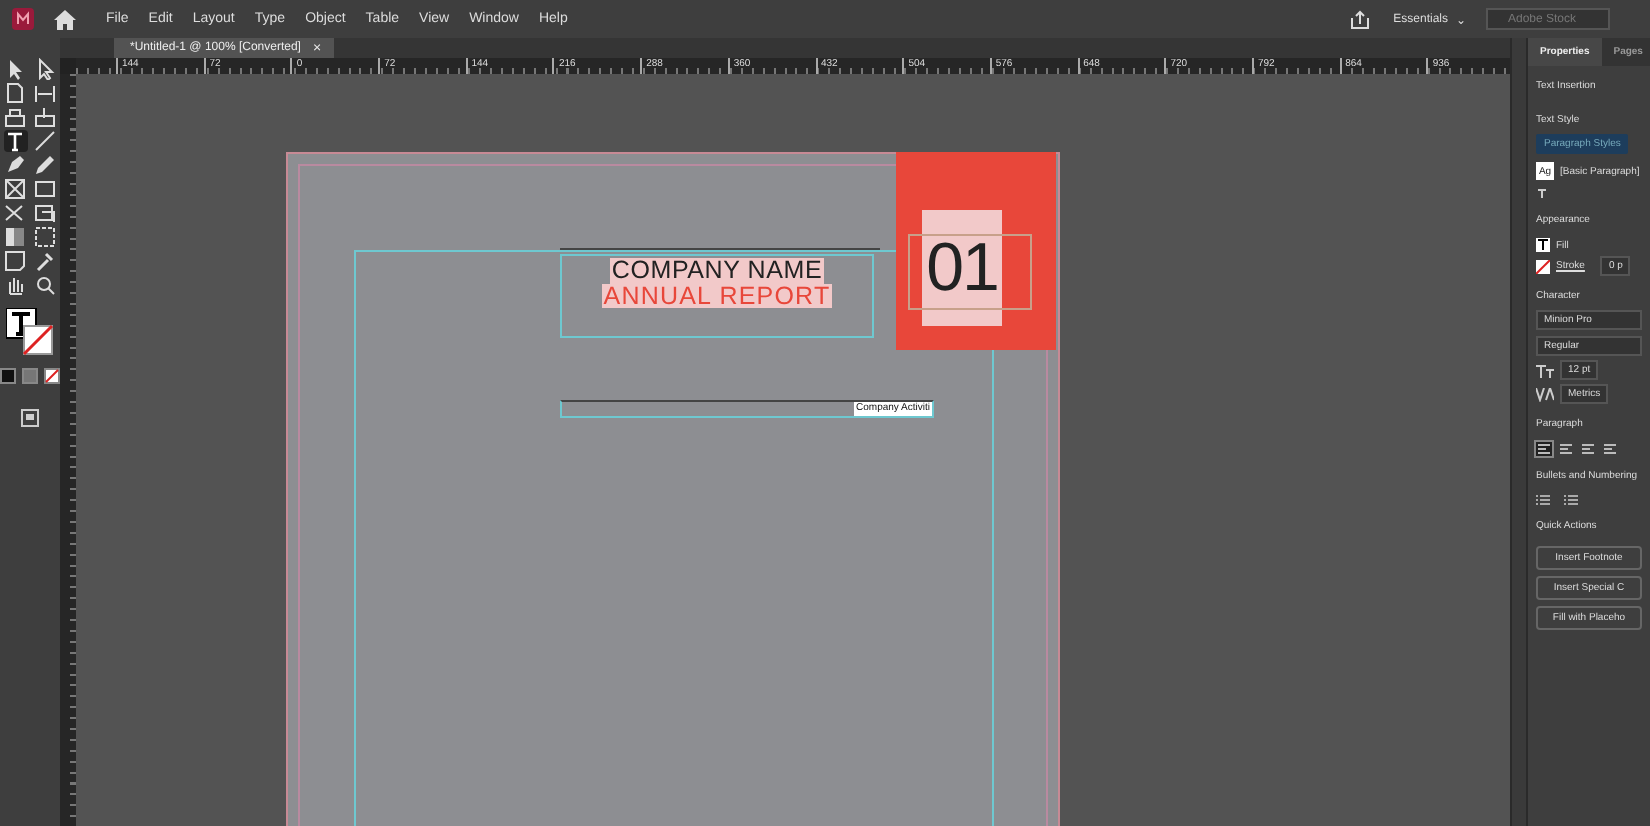  What do you see at coordinates (30, 332) in the screenshot?
I see `fill-stroke-swatch-icon` at bounding box center [30, 332].